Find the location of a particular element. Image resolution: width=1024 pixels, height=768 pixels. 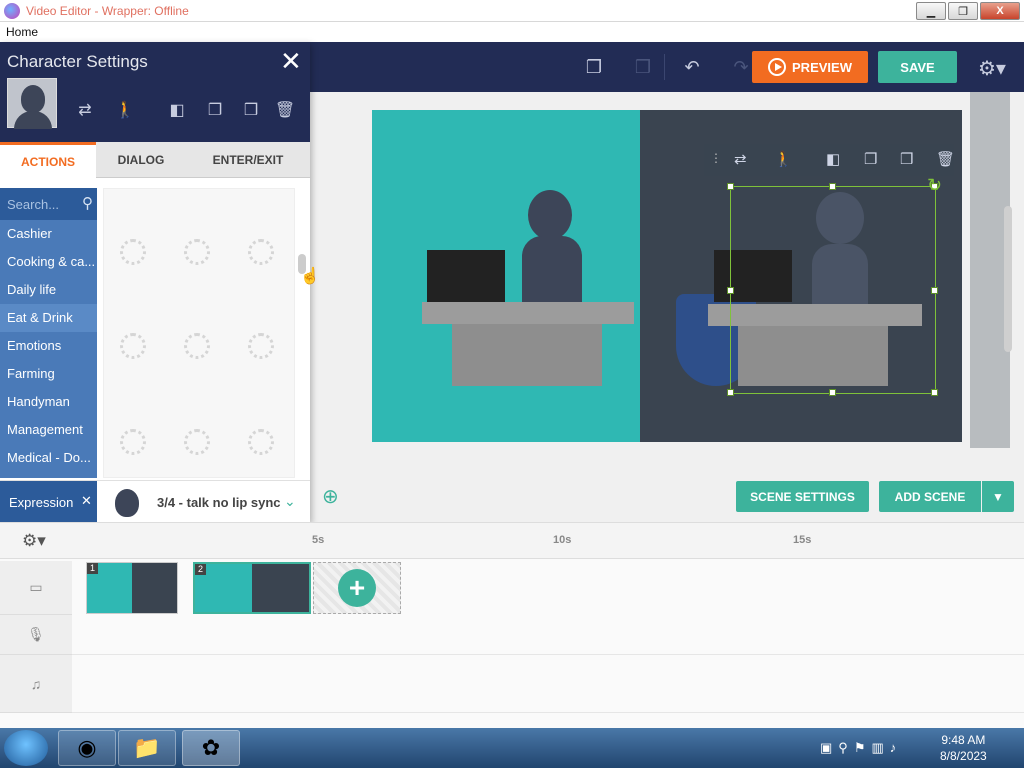

monitor-left is located at coordinates (466, 276).